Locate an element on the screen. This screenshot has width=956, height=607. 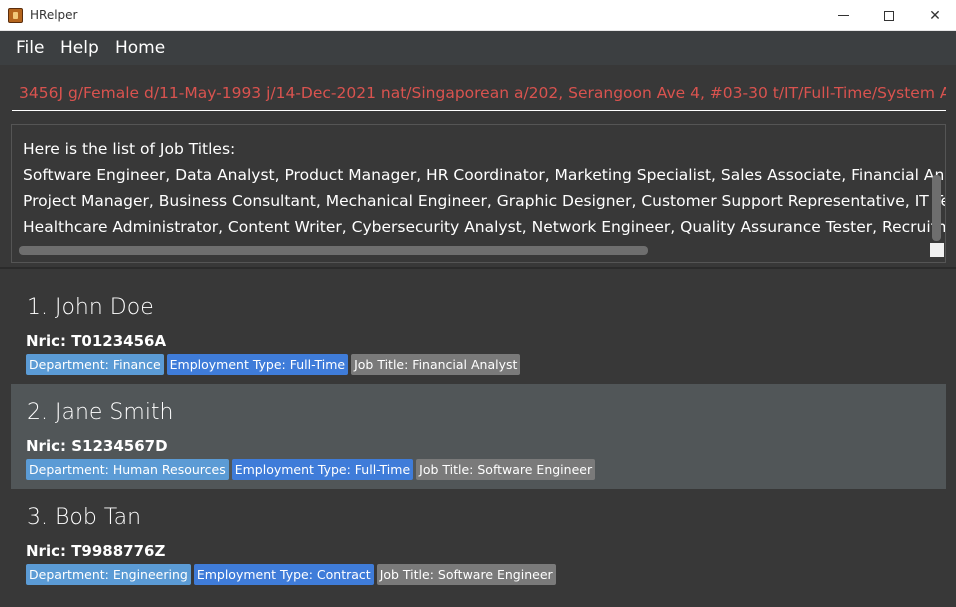
minimize-button is located at coordinates (843, 15).